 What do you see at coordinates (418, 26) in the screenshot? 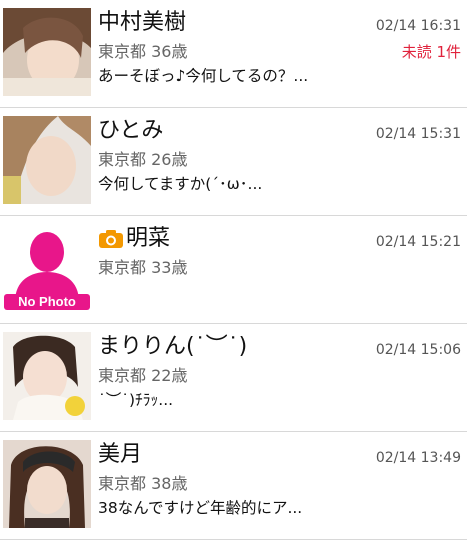
I see `message-timestamp: 02/14 16:31` at bounding box center [418, 26].